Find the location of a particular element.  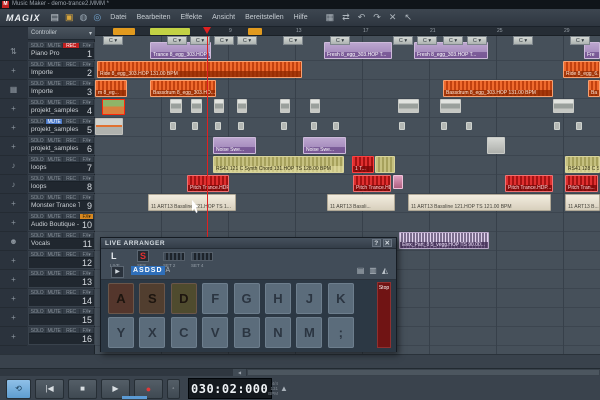

menu-hilfe: Hilfe is located at coordinates (301, 17).